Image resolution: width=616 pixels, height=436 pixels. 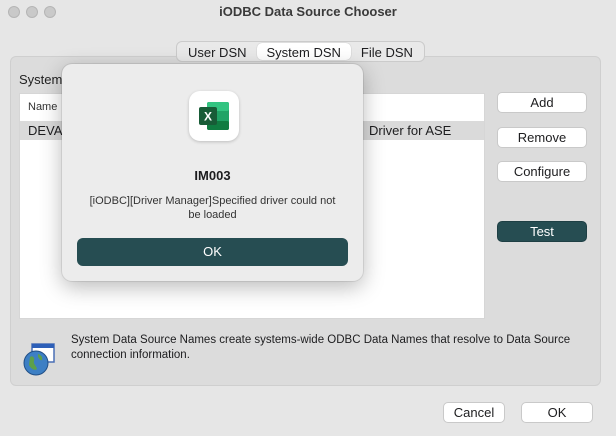 I want to click on excel-icon: X, so click(x=214, y=116).